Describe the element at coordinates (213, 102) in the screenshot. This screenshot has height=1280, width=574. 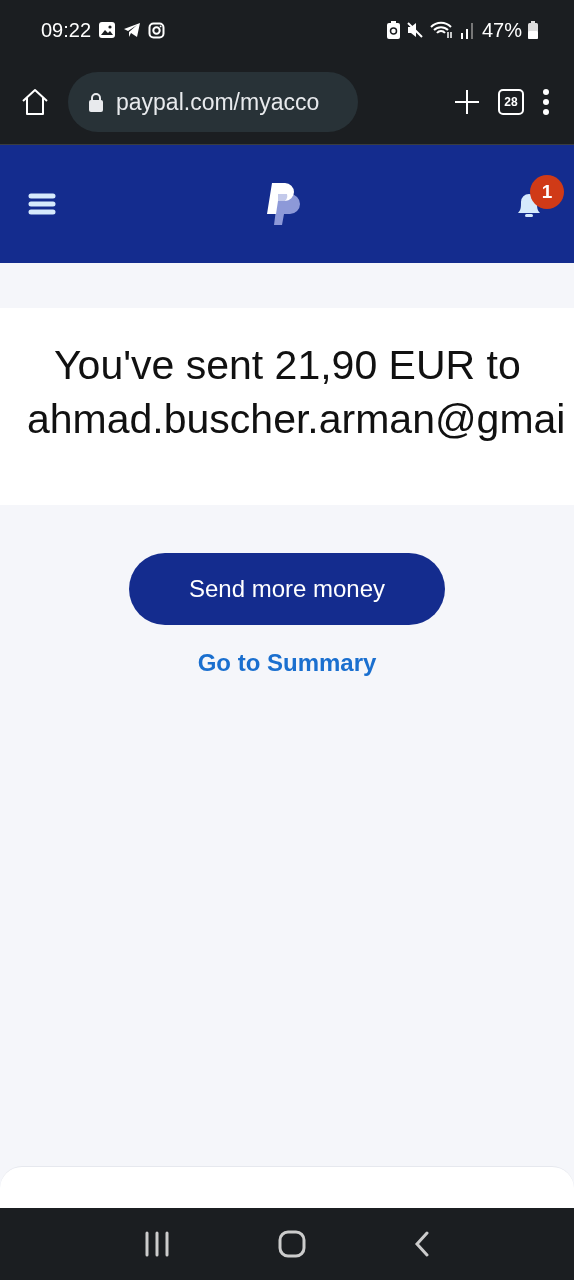
I see `address-bar: paypal.com/myacco` at that location.